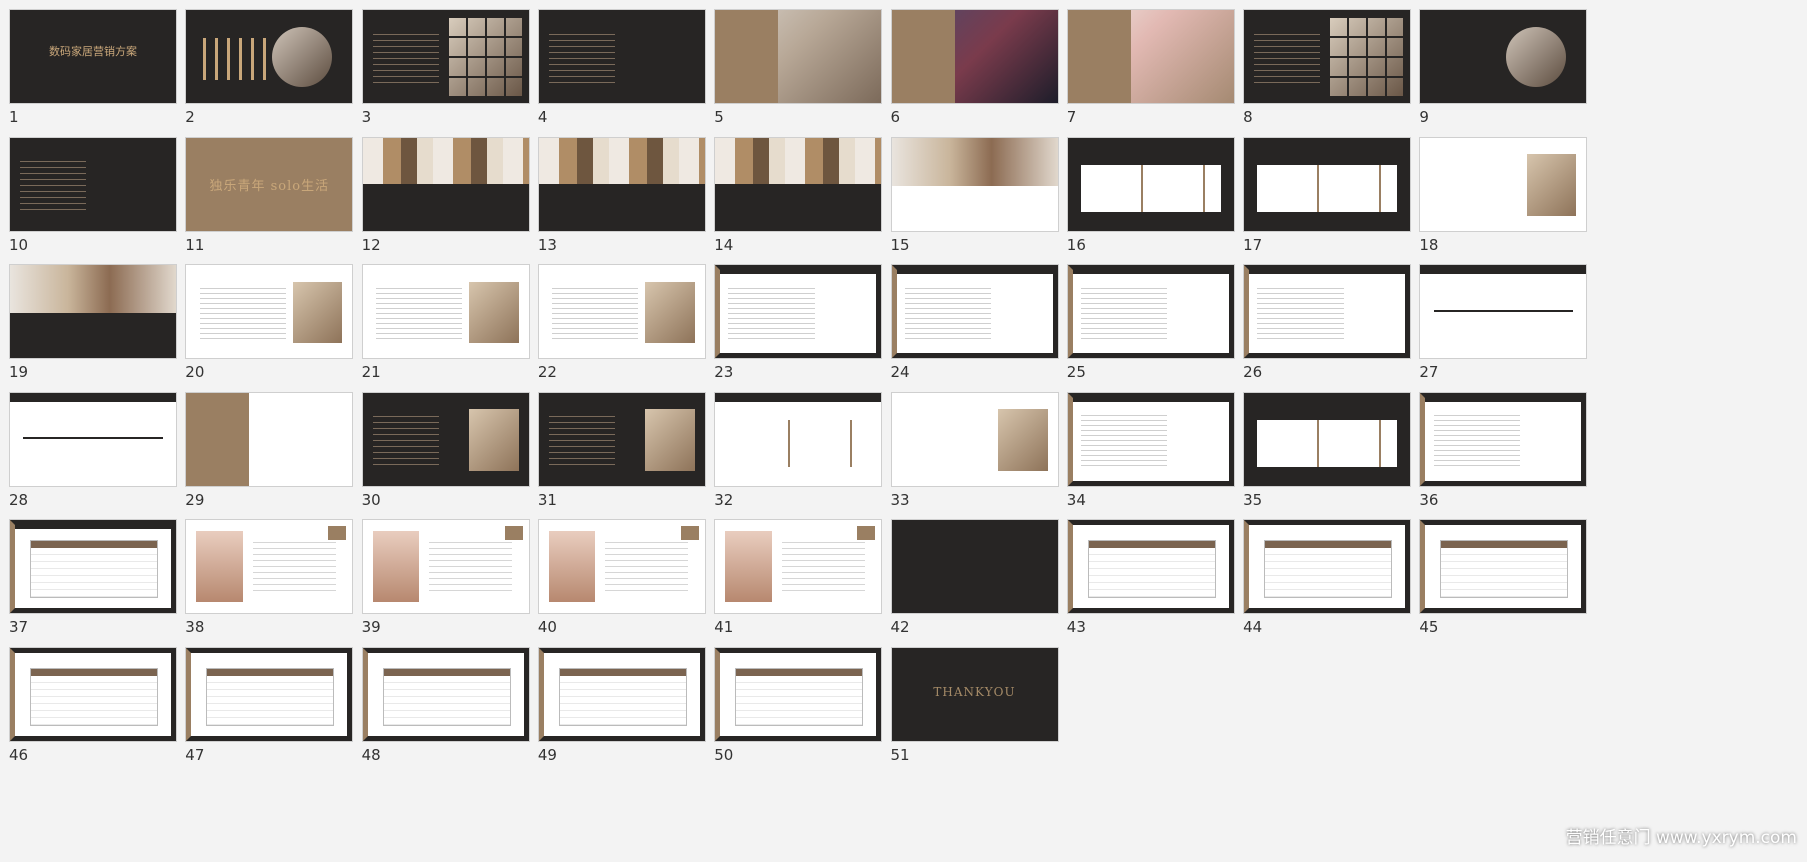  Describe the element at coordinates (1500, 453) in the screenshot. I see `slide-thumbnail-36: 36` at that location.